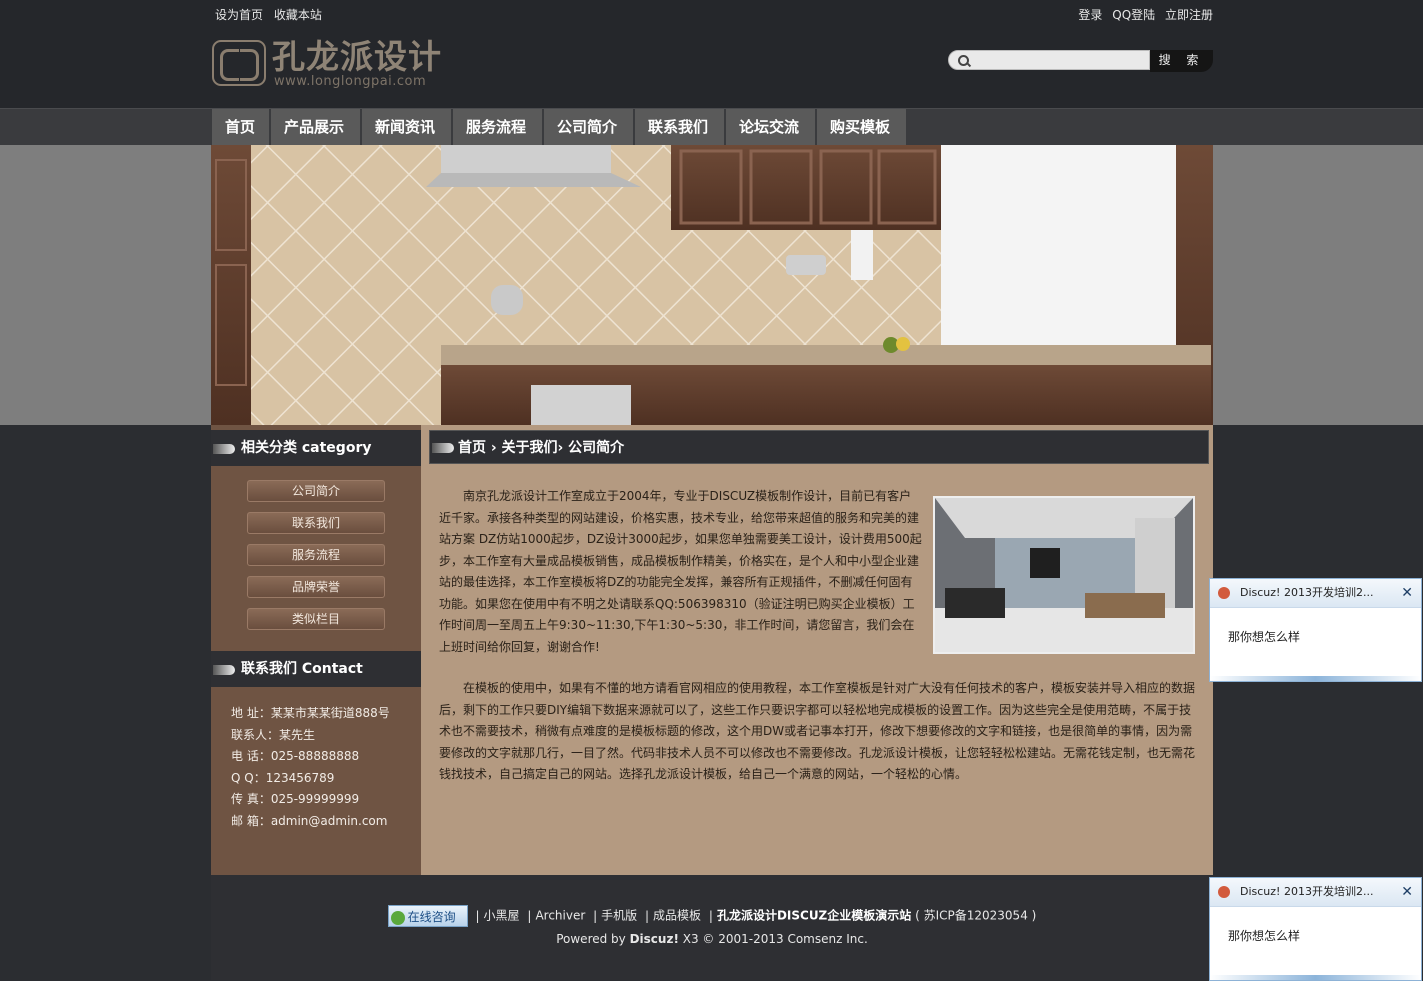 This screenshot has height=981, width=1423. What do you see at coordinates (283, 777) in the screenshot?
I see `contact-qq: Q Q：123456789` at bounding box center [283, 777].